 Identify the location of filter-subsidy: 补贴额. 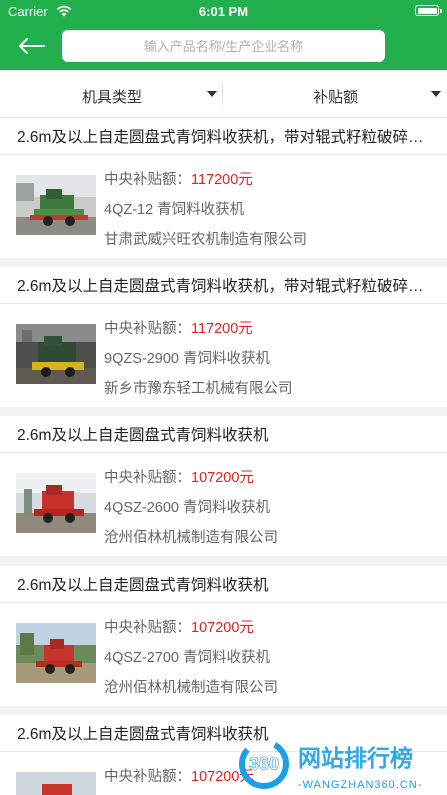
(334, 93).